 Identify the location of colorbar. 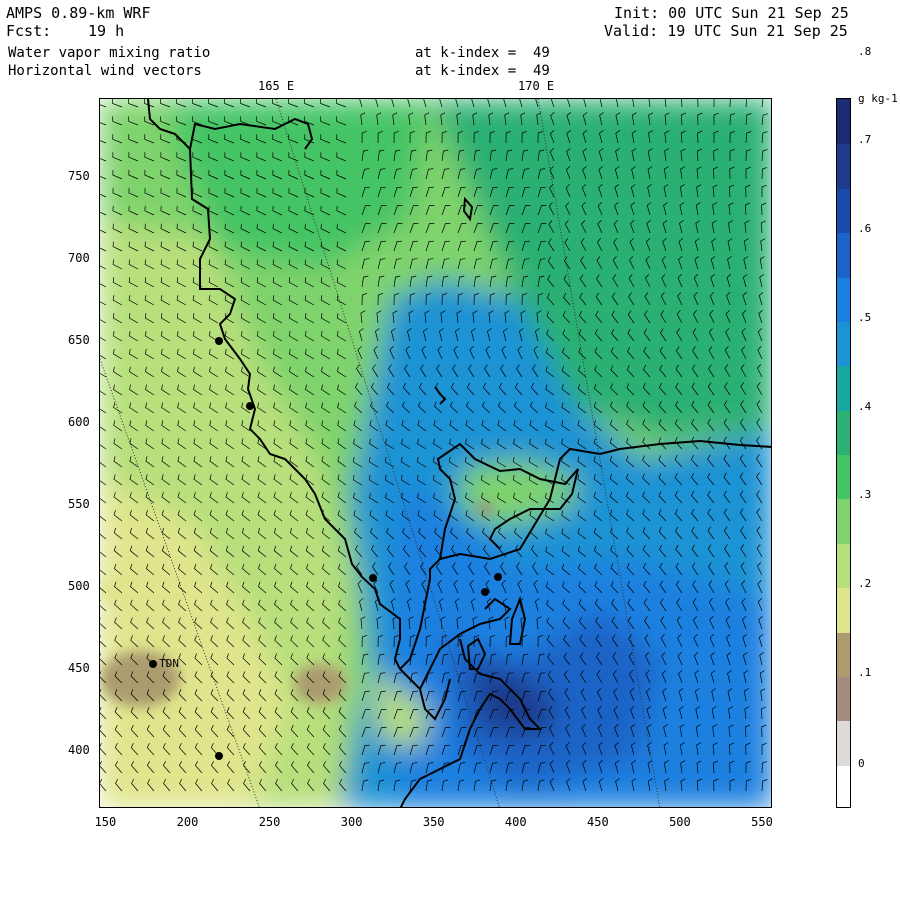
(843, 453).